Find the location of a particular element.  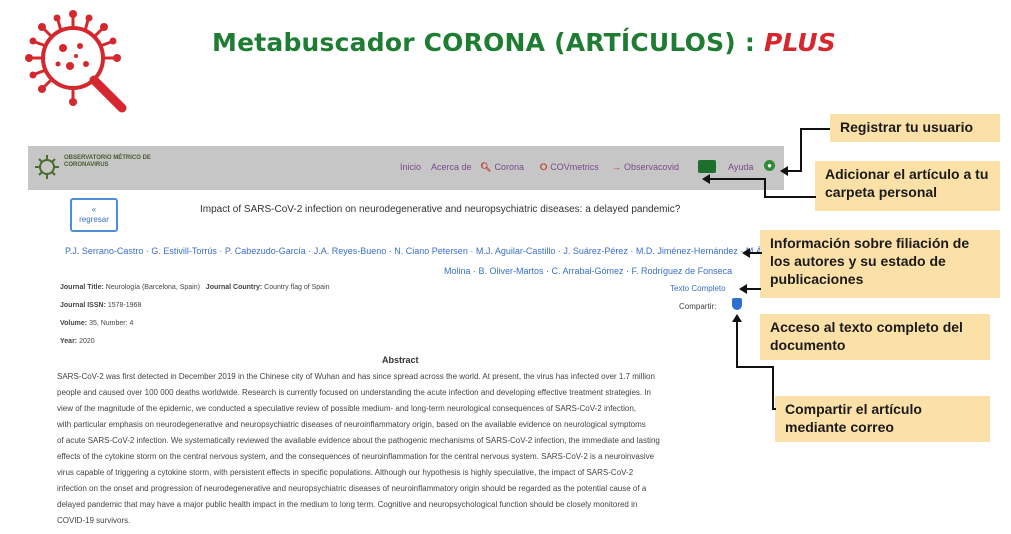

back-button: « regresar is located at coordinates (94, 215).